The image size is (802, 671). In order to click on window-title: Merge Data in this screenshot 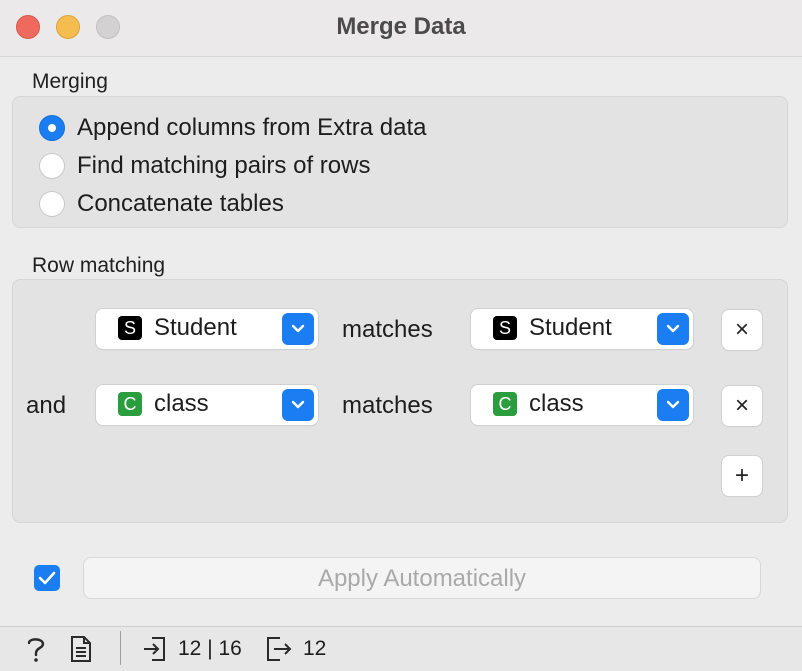, I will do `click(401, 26)`.